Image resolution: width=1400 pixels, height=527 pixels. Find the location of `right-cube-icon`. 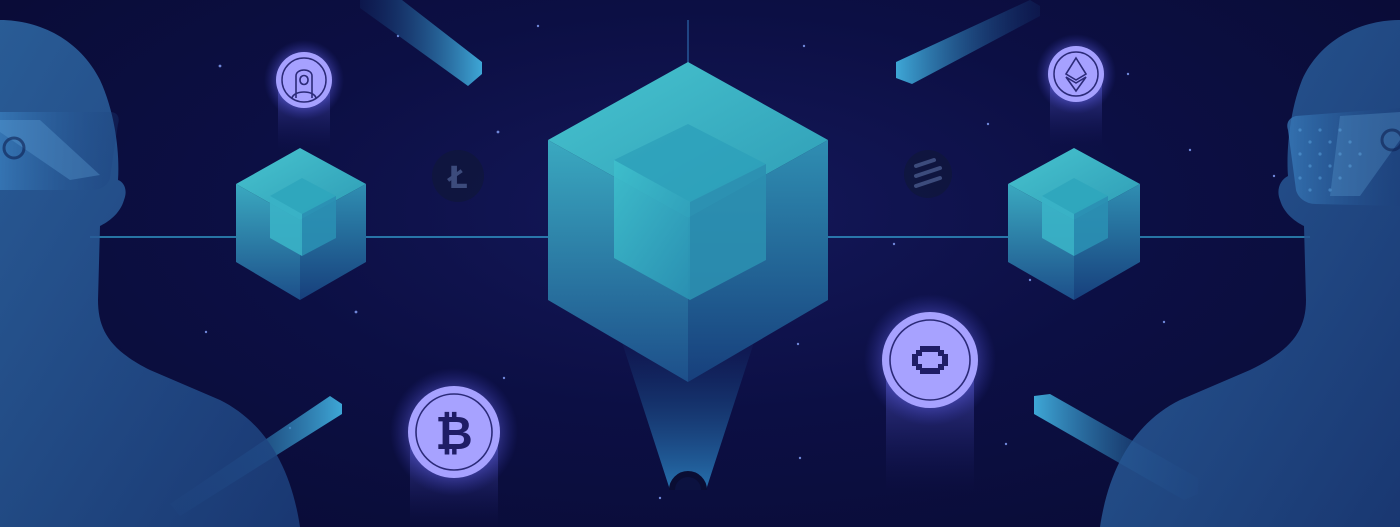

right-cube-icon is located at coordinates (1074, 224).